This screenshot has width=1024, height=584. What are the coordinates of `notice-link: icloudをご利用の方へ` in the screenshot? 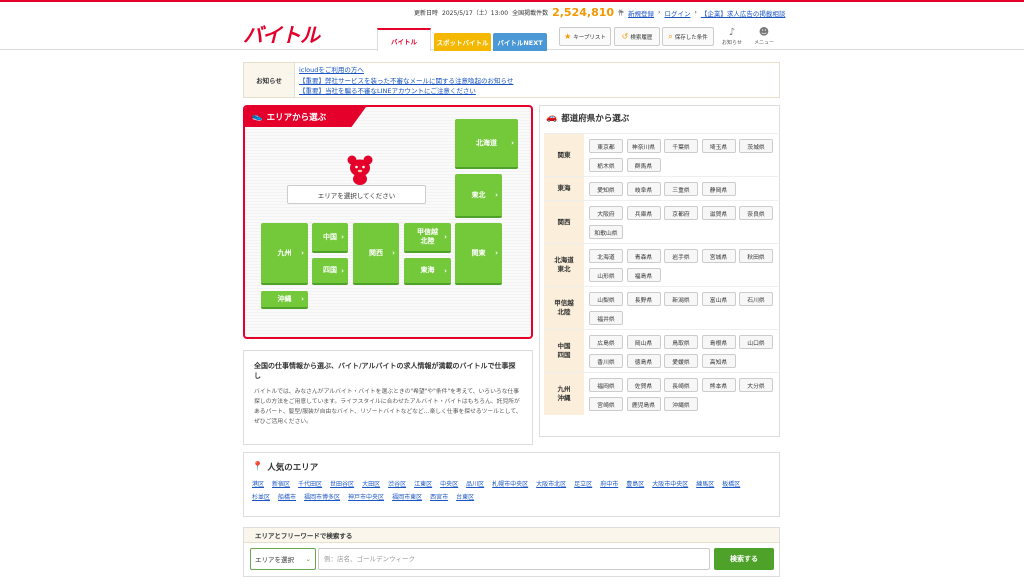 It's located at (537, 70).